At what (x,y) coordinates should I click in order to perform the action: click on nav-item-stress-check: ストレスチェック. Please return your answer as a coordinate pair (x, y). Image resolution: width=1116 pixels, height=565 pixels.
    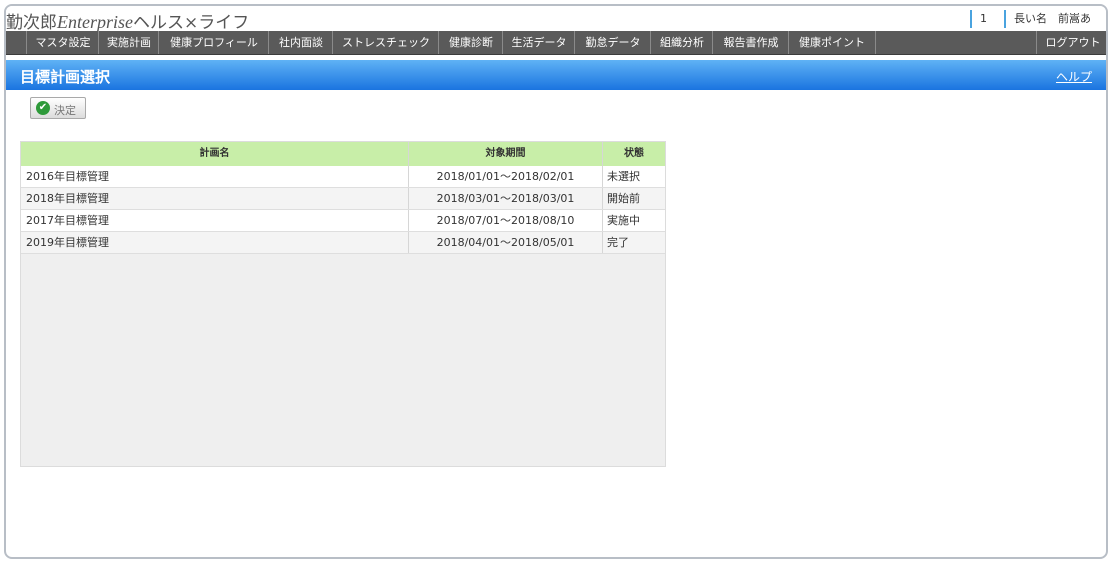
    Looking at the image, I should click on (385, 42).